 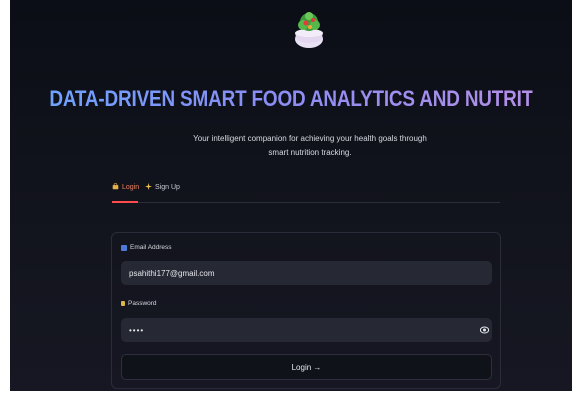 I want to click on eye-icon, so click(x=484, y=330).